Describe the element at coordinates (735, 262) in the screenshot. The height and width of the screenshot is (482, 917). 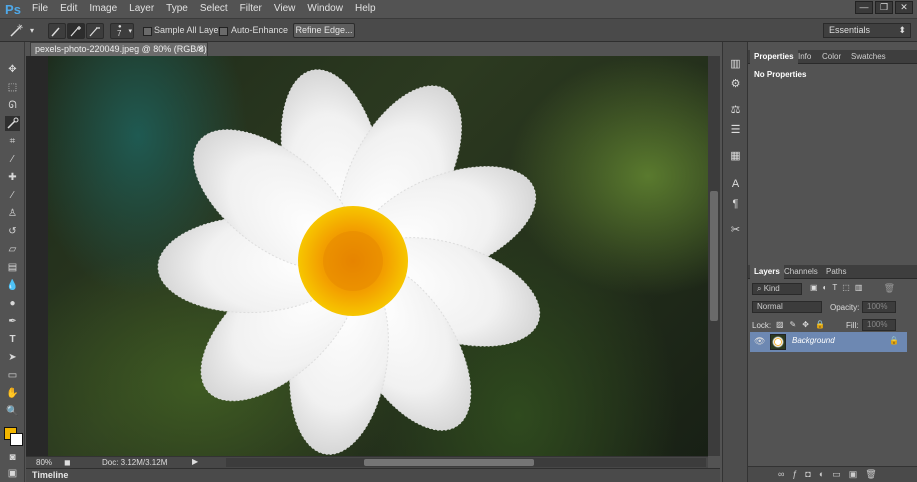
I see `panel-dock: ▥ ⚙ ⚖ ☰ ▦ A ¶ ✂` at that location.